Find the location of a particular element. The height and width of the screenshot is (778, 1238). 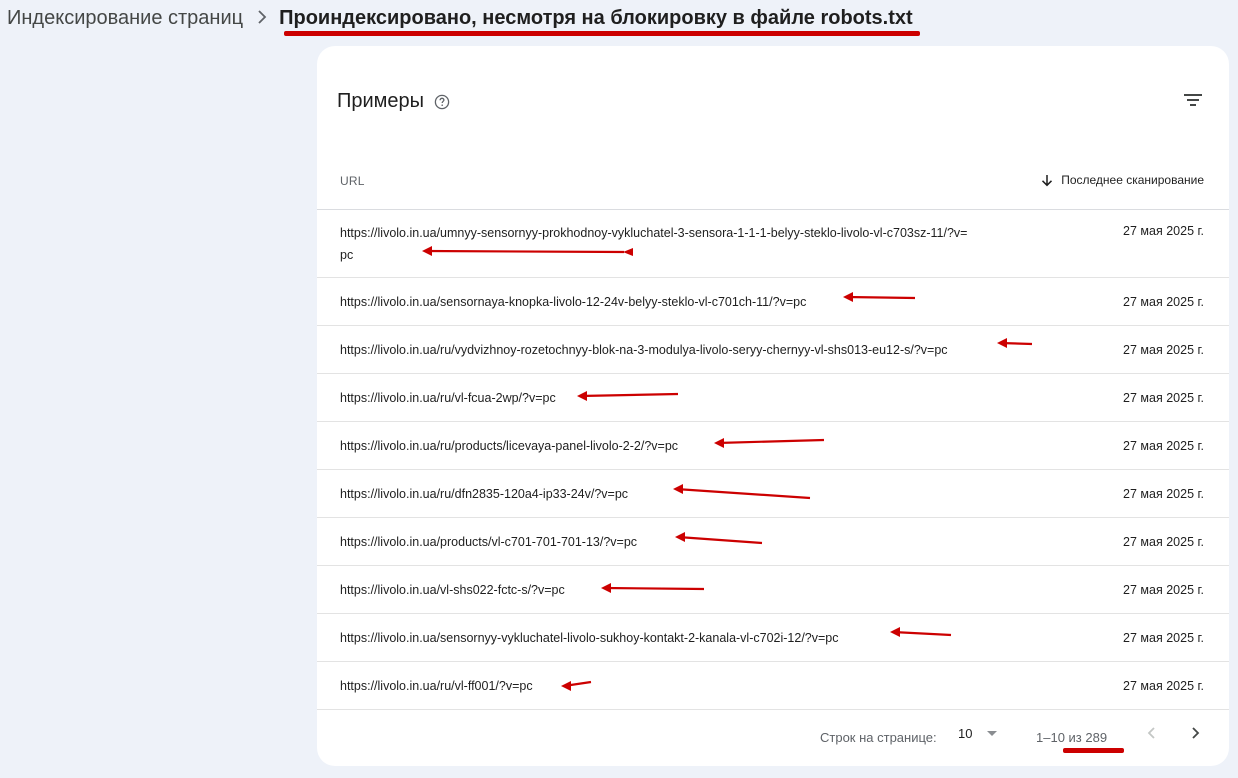

filter-icon is located at coordinates (1193, 100).